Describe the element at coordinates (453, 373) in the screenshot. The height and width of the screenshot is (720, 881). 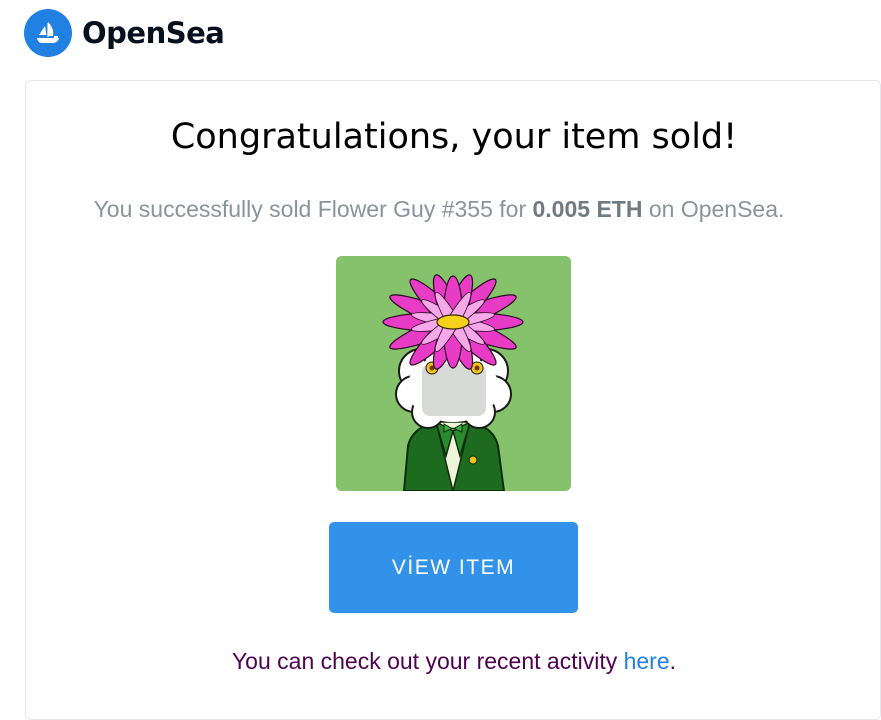
I see `nft-image` at that location.